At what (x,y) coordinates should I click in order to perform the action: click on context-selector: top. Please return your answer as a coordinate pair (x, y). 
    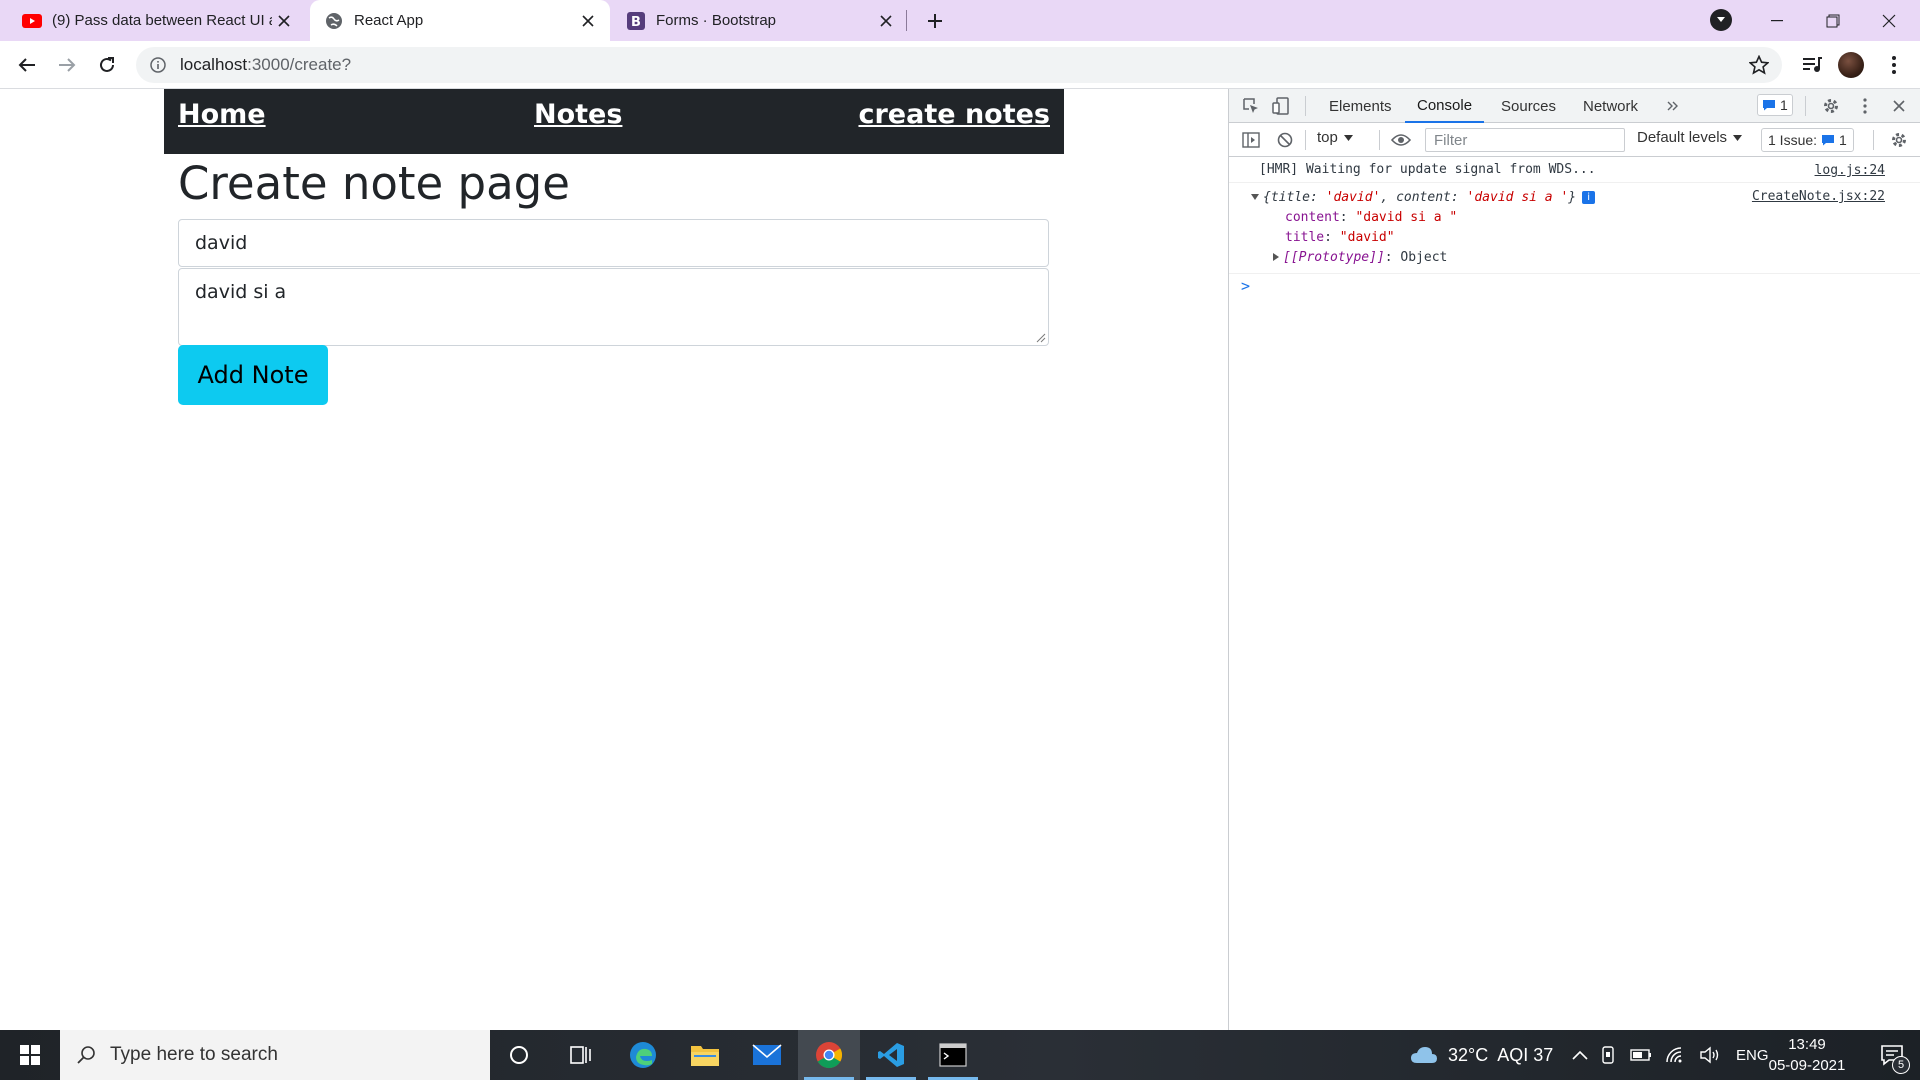
    Looking at the image, I should click on (1335, 137).